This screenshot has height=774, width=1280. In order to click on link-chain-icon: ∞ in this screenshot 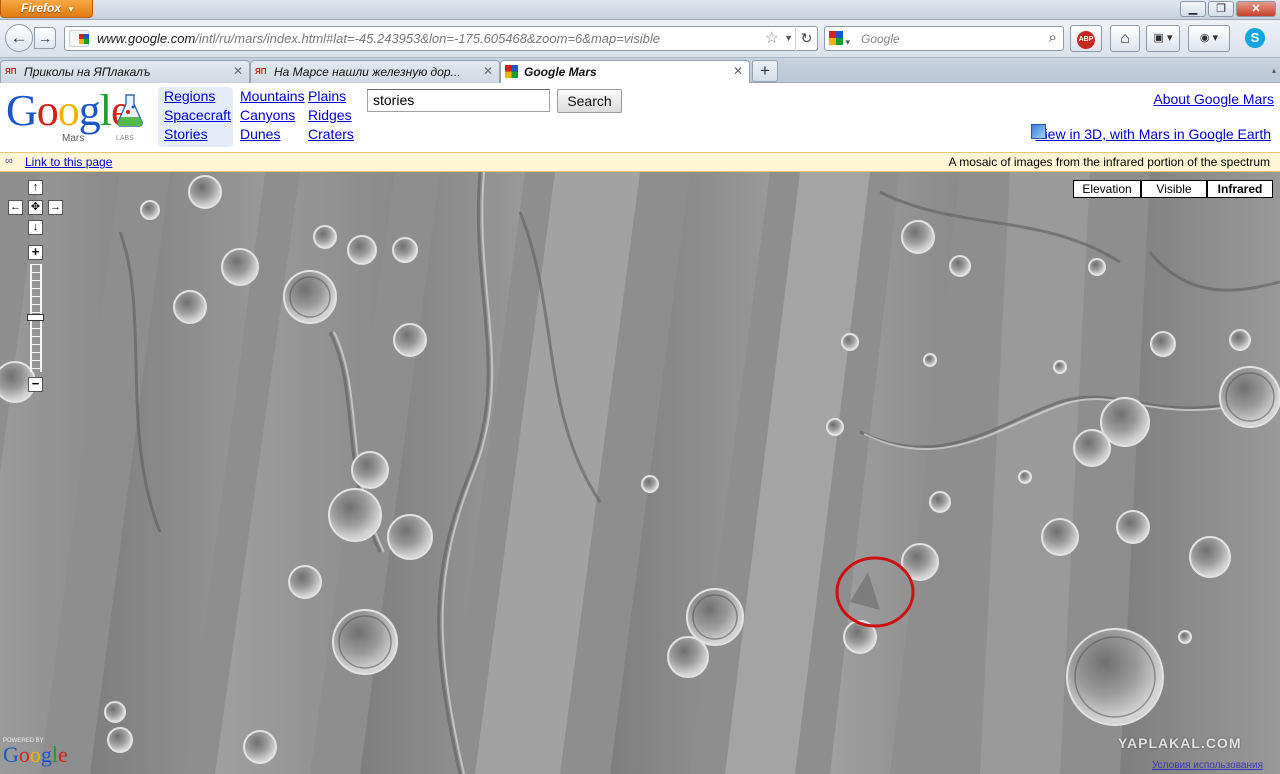, I will do `click(9, 161)`.